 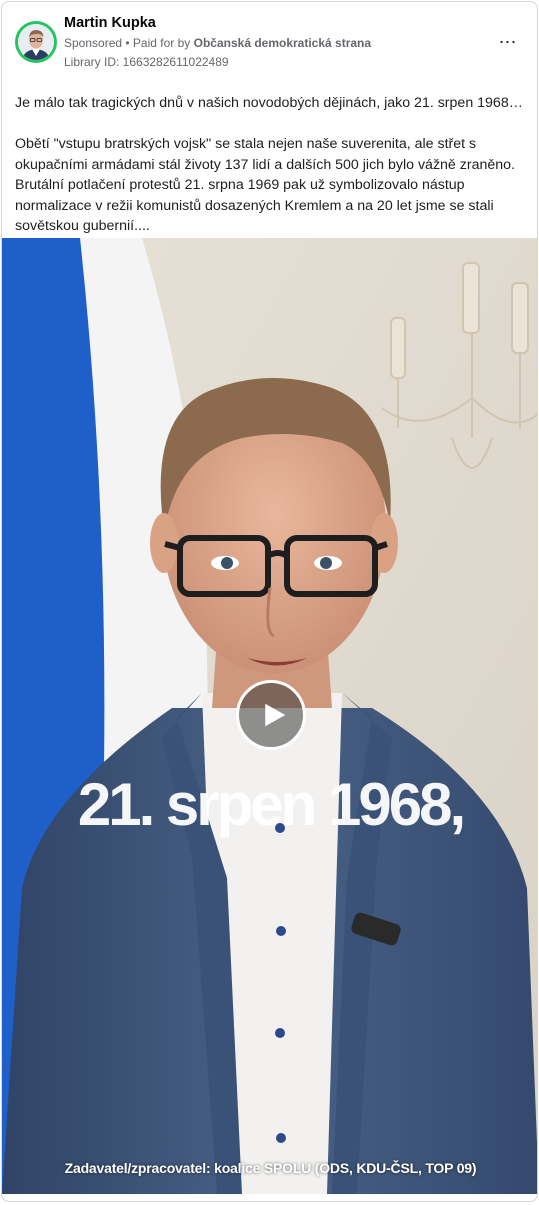 I want to click on avatar, so click(x=36, y=42).